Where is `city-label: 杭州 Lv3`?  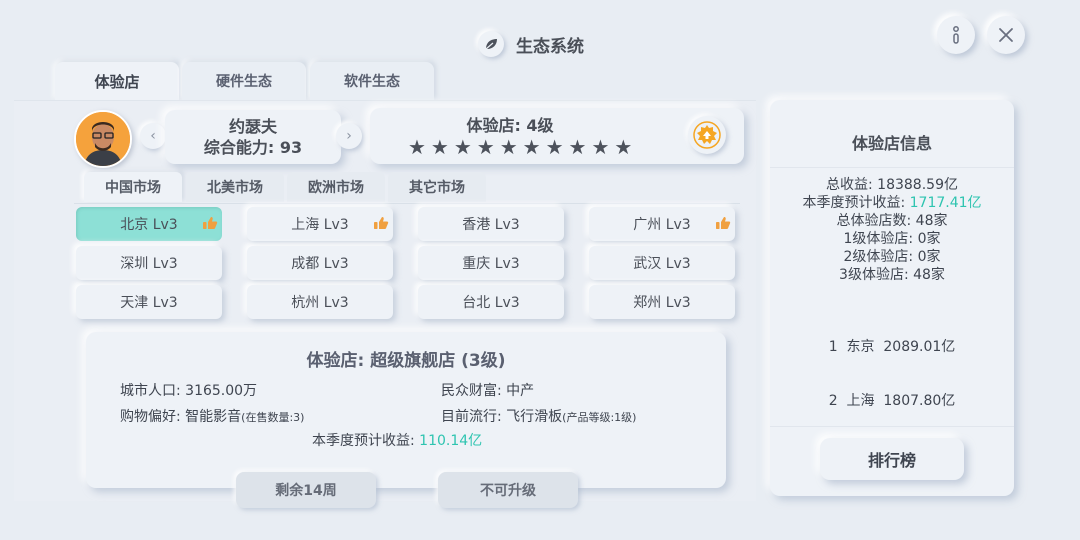
city-label: 杭州 Lv3 is located at coordinates (320, 303).